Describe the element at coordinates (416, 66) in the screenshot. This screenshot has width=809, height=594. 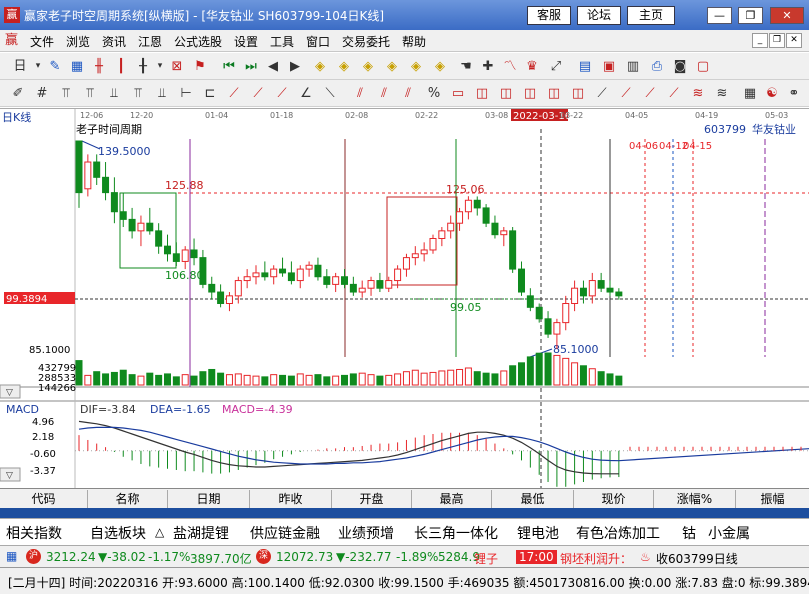
I see `diamond-e-icon: ◈` at that location.